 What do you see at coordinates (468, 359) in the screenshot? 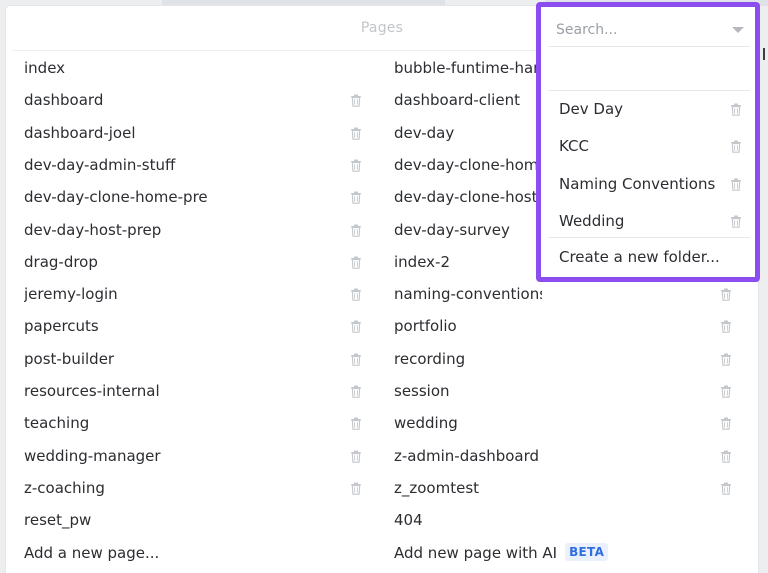
I see `page-item: recording` at bounding box center [468, 359].